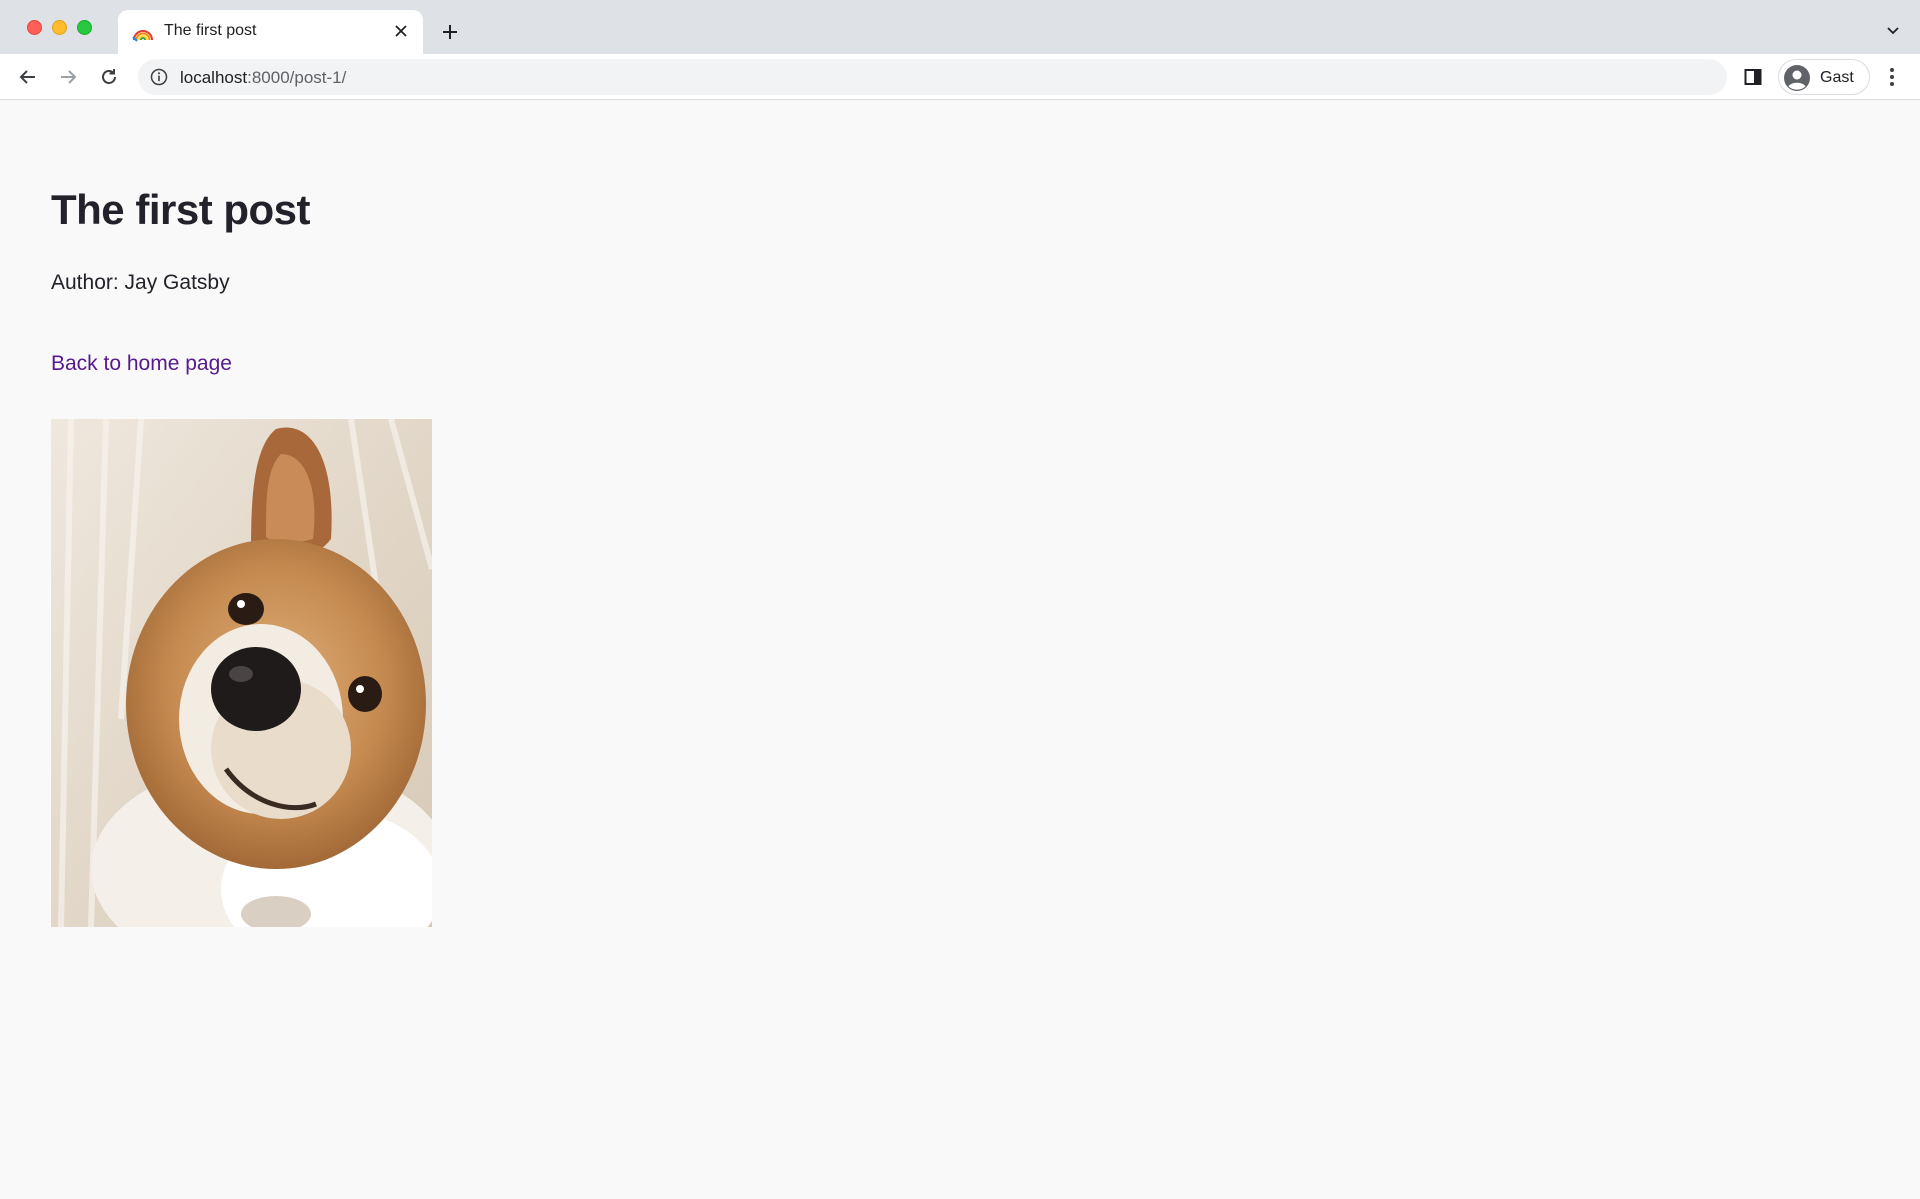 The height and width of the screenshot is (1199, 1920). What do you see at coordinates (1837, 77) in the screenshot?
I see `profile-name: Gast` at bounding box center [1837, 77].